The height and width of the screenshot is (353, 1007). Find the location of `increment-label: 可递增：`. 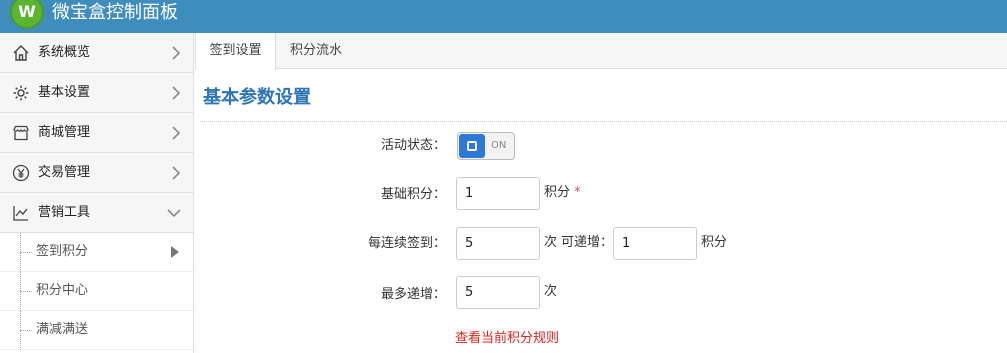

increment-label: 可递增： is located at coordinates (587, 242).